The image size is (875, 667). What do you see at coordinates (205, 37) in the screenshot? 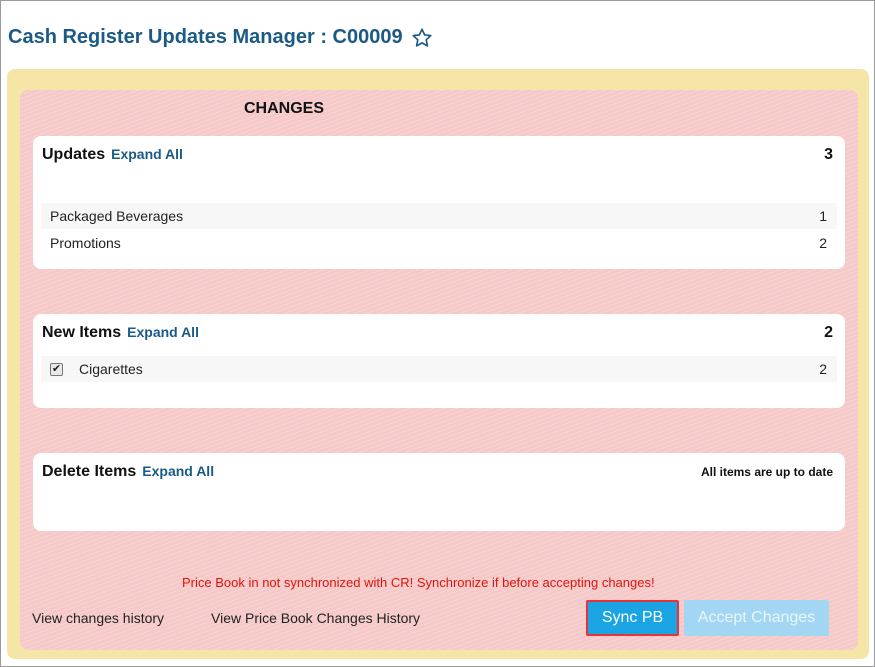
I see `page-title-text: Cash Register Updates Manager : C00009` at bounding box center [205, 37].